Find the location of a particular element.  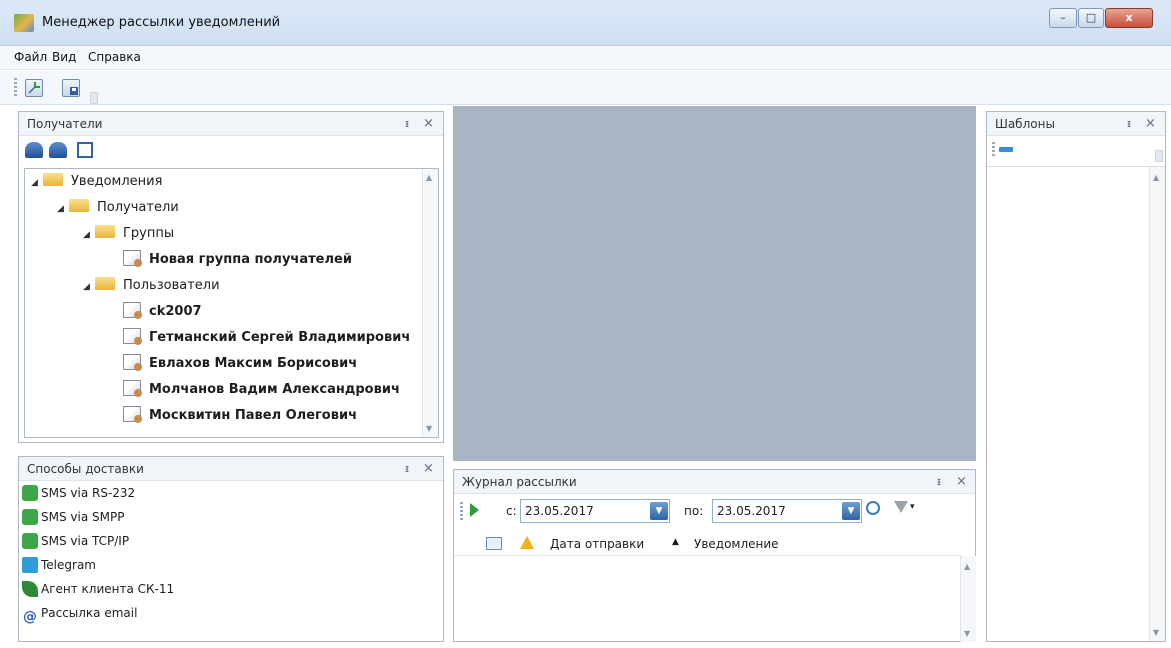

warning-icon is located at coordinates (527, 542).